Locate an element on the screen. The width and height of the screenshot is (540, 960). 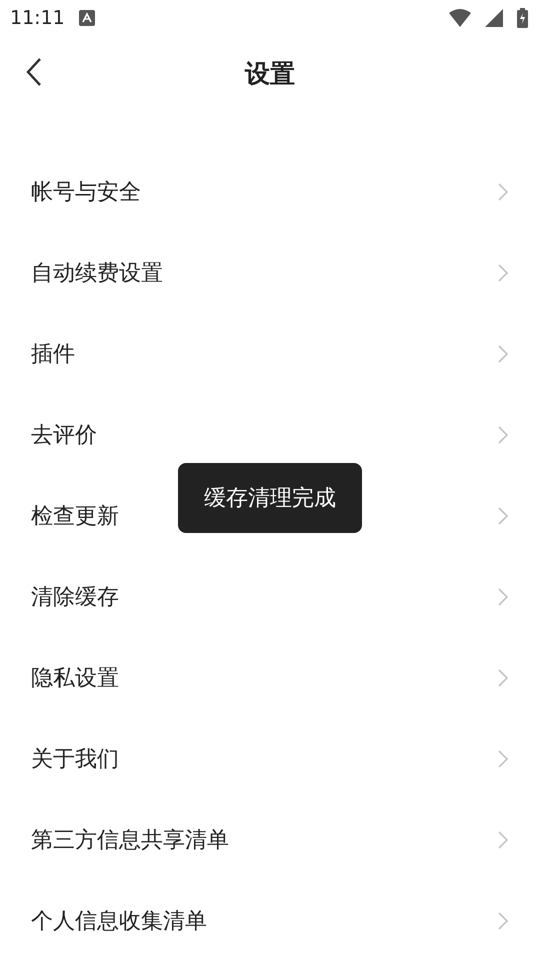
battery-icon is located at coordinates (522, 18).